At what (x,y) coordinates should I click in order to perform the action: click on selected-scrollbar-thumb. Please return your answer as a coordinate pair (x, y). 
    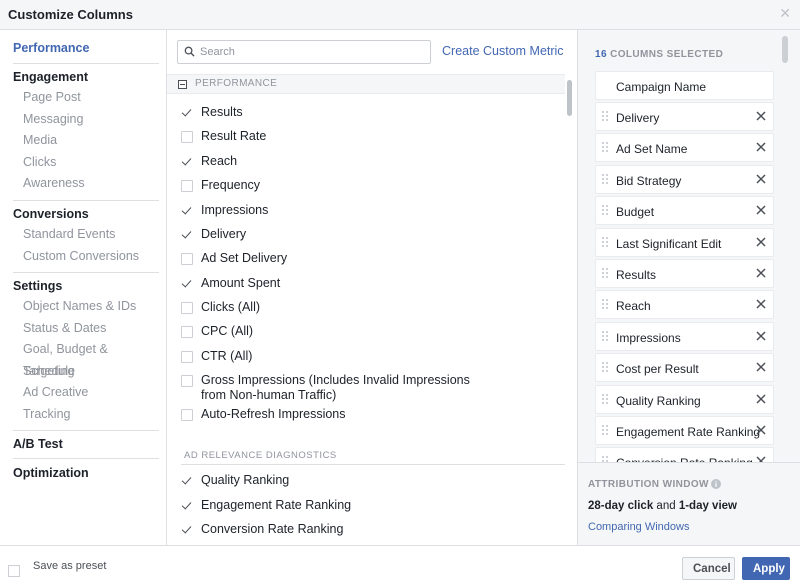
    Looking at the image, I should click on (785, 49).